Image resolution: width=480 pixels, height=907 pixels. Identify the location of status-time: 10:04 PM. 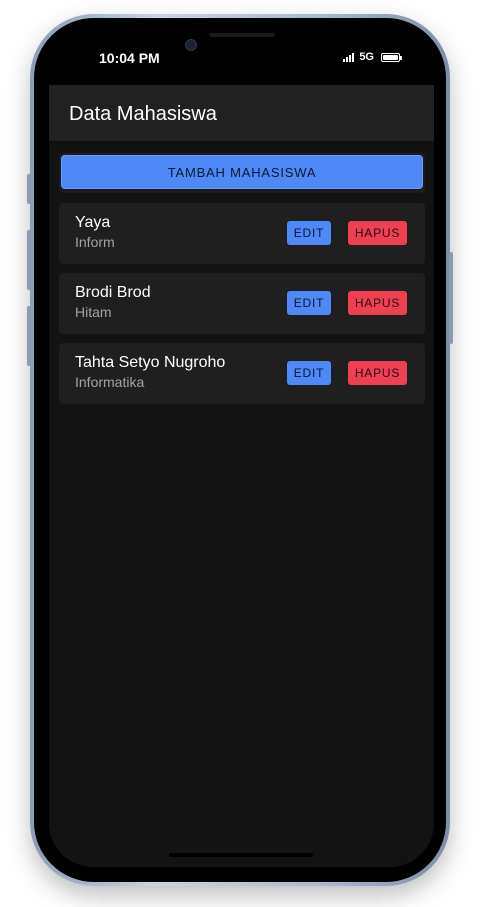
(129, 58).